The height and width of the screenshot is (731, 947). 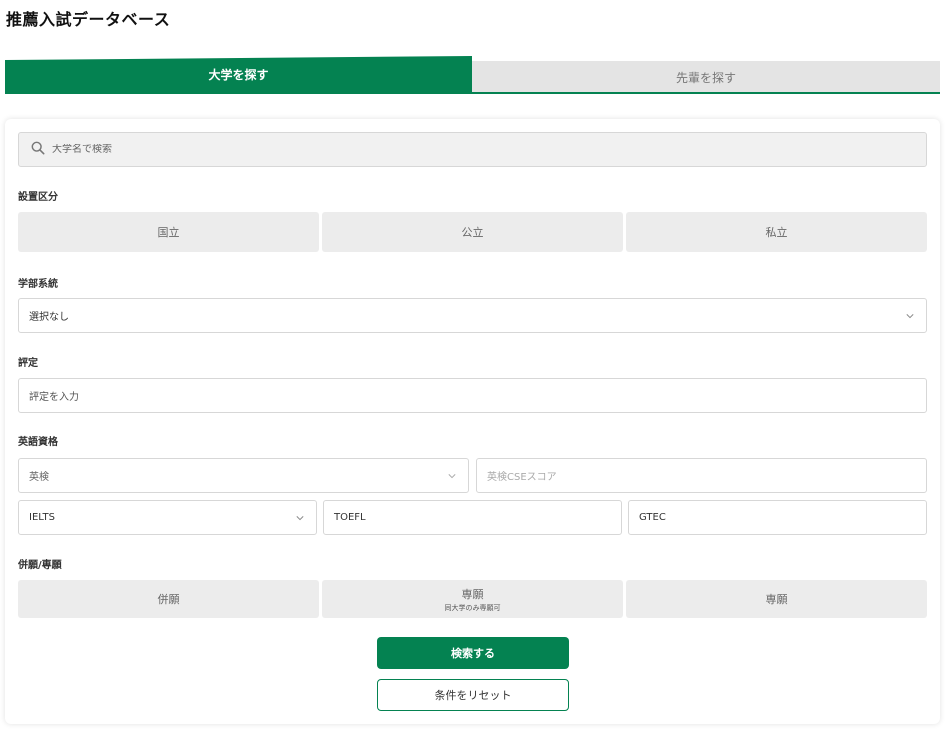 I want to click on segment-label: 公立, so click(x=472, y=232).